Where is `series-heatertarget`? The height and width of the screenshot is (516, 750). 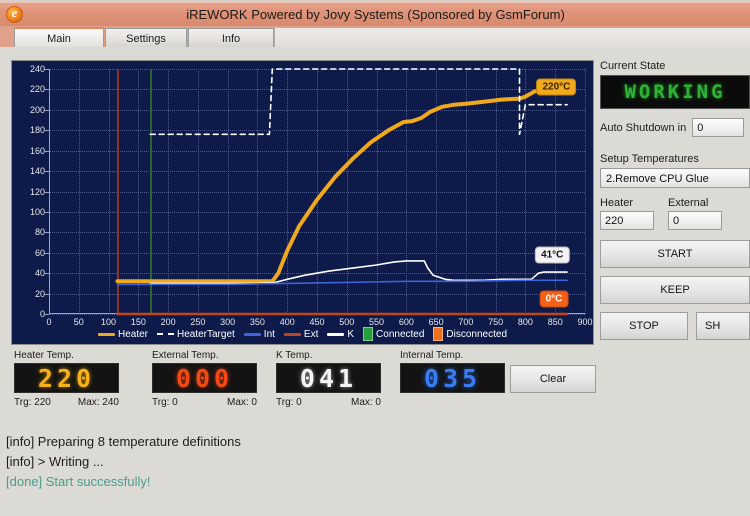
series-heatertarget is located at coordinates (358, 102).